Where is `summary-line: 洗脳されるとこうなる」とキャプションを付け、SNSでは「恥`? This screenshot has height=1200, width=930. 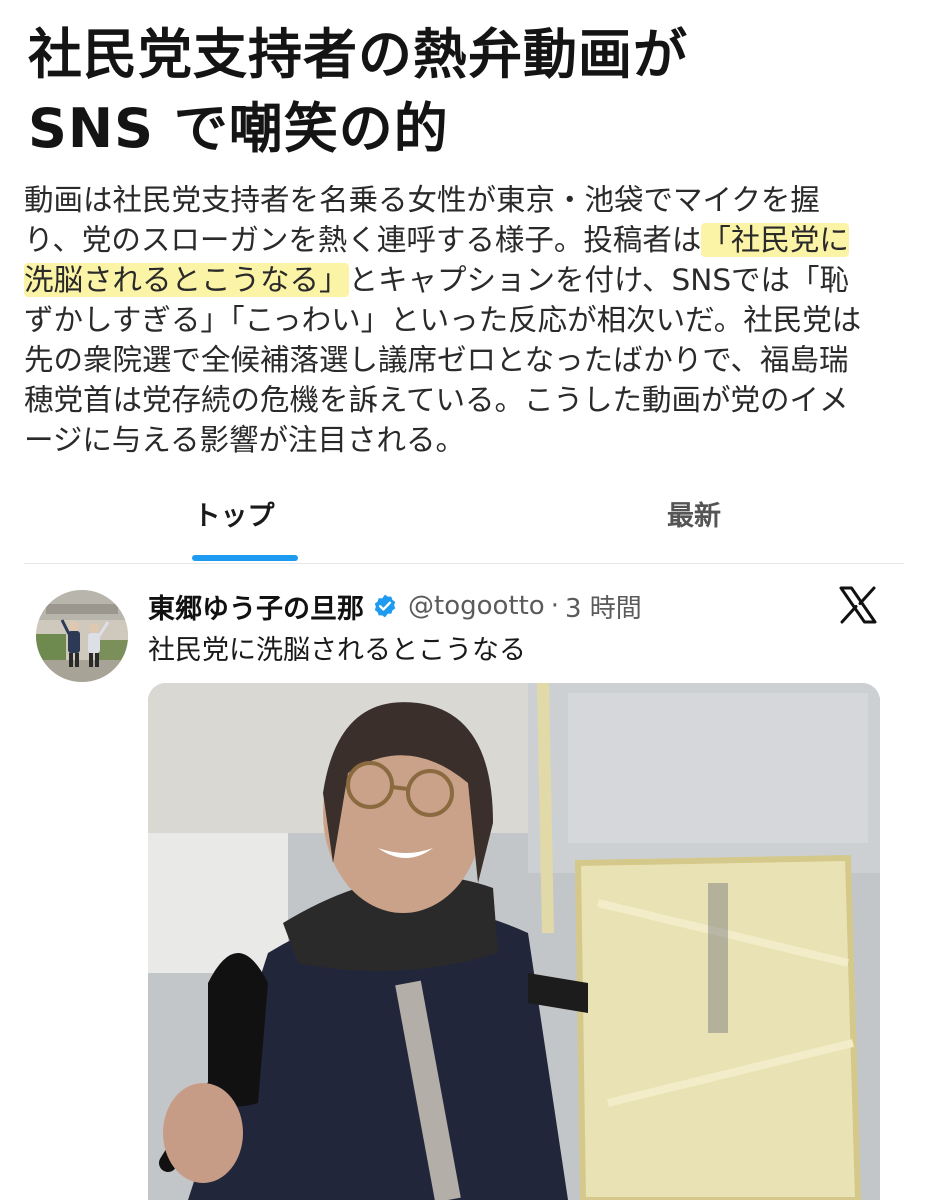 summary-line: 洗脳されるとこうなる」とキャプションを付け、SNSでは「恥 is located at coordinates (469, 280).